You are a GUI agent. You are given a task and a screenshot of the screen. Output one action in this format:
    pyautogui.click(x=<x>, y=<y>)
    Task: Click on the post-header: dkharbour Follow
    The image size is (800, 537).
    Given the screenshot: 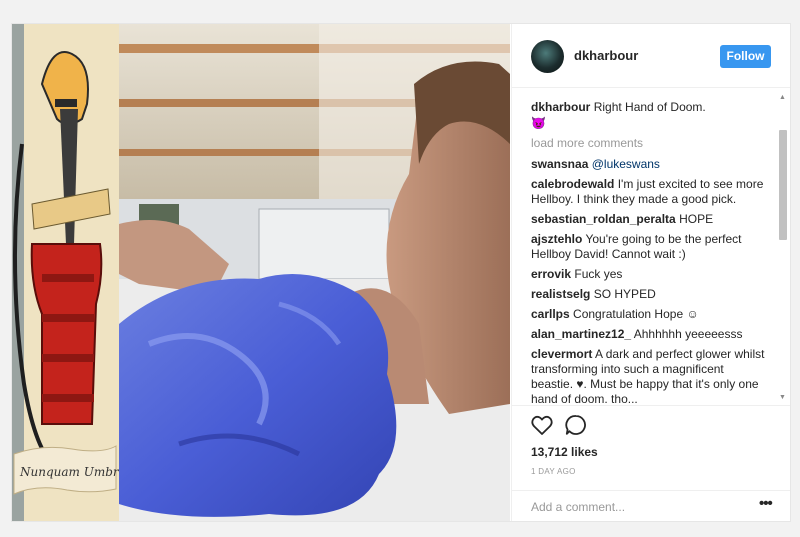 What is the action you would take?
    pyautogui.click(x=651, y=56)
    